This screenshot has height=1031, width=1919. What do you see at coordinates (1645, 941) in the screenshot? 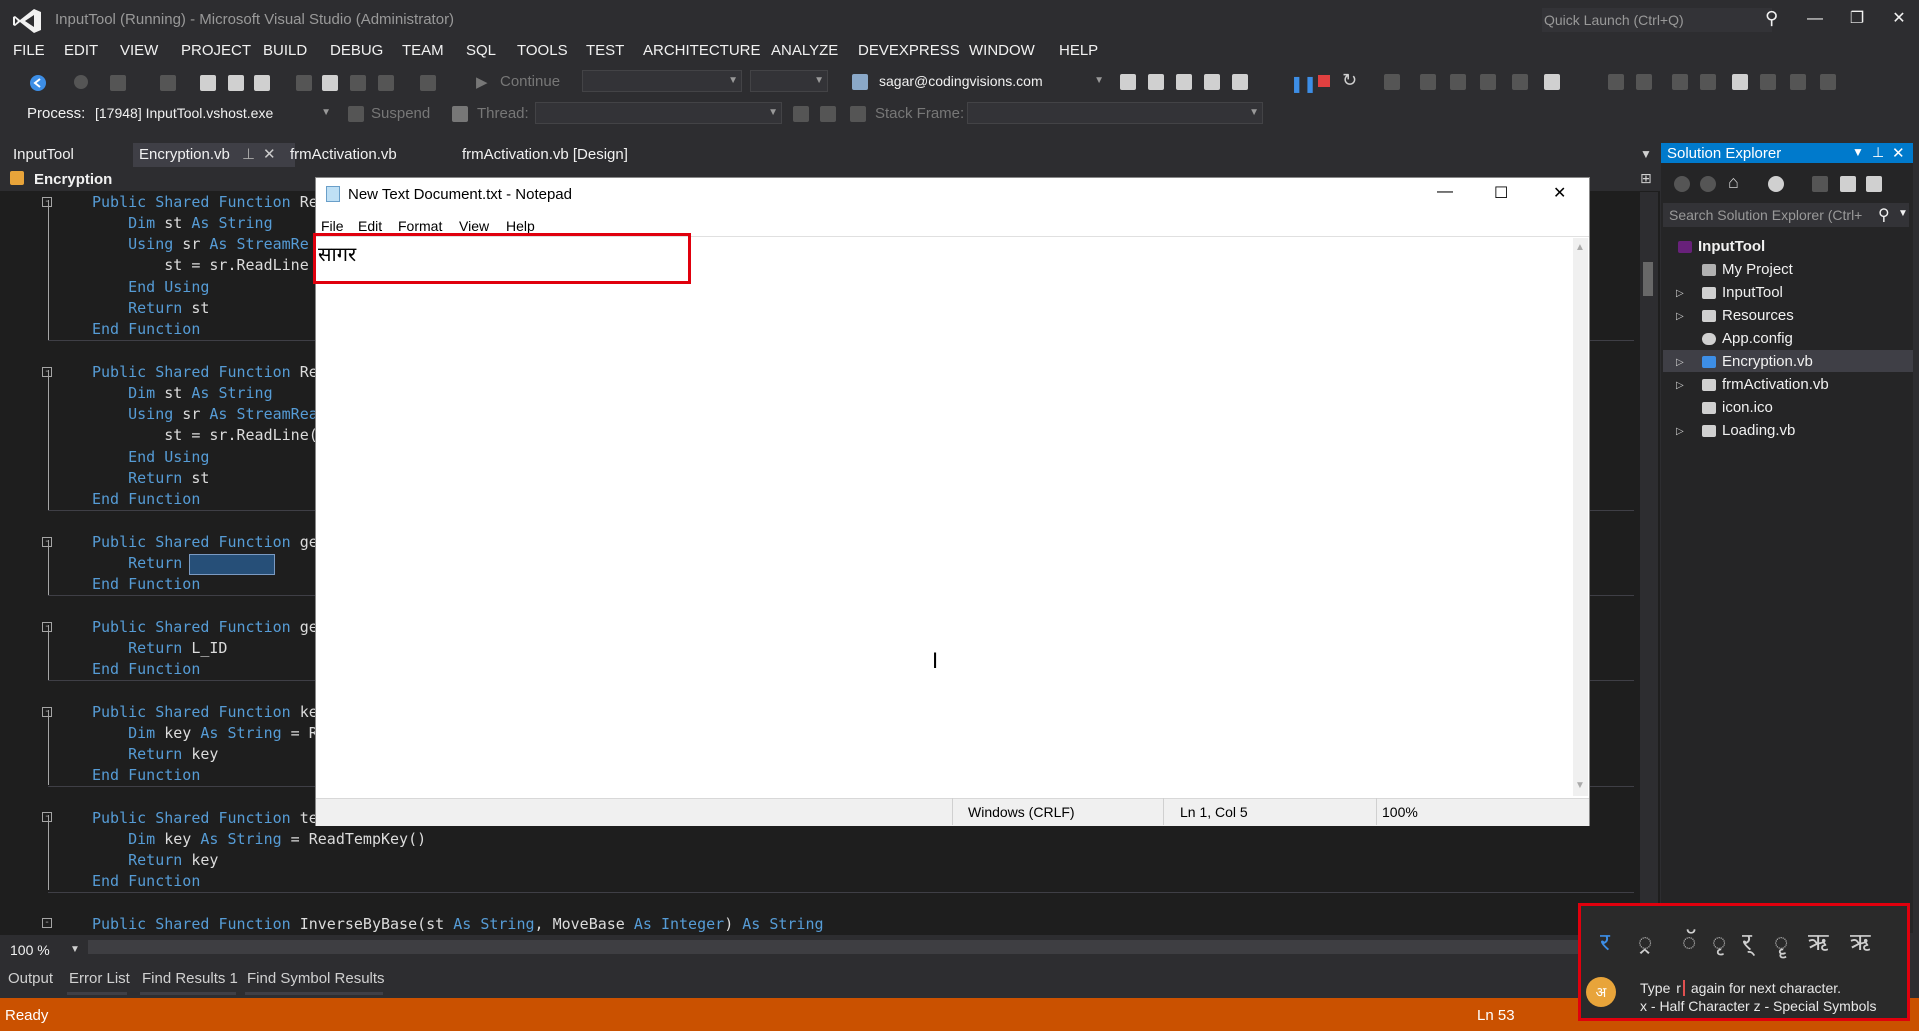
I see `ime-suggestion: ्र` at bounding box center [1645, 941].